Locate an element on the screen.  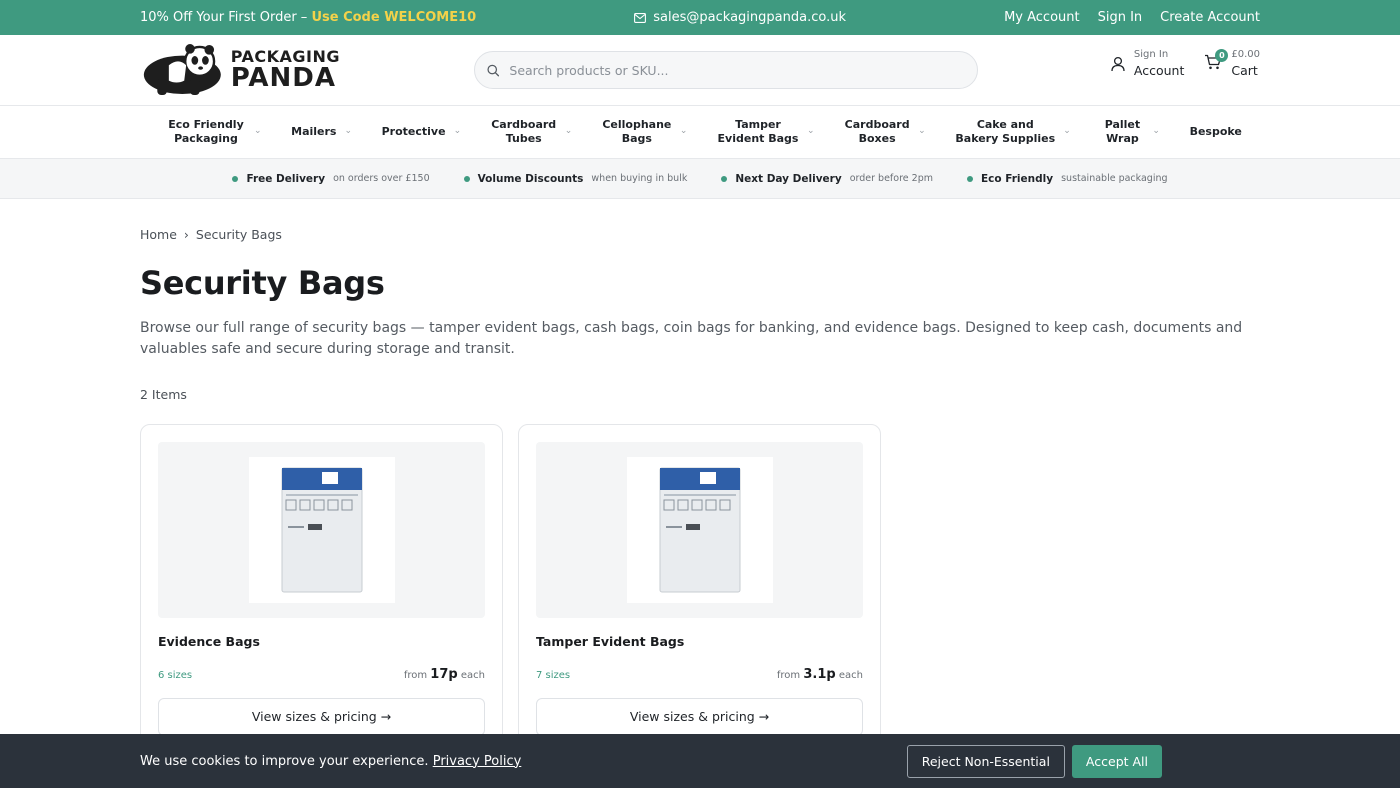
nav-item-cake-and-bakery-supplies: Cake and Bakery Supplies ⌄ is located at coordinates (1013, 132).